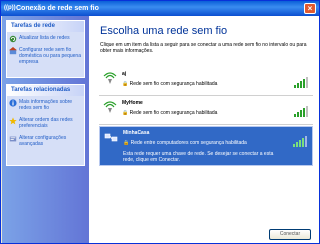 This screenshot has height=244, width=320. I want to click on wireless-icon: ((p)), so click(10, 8).